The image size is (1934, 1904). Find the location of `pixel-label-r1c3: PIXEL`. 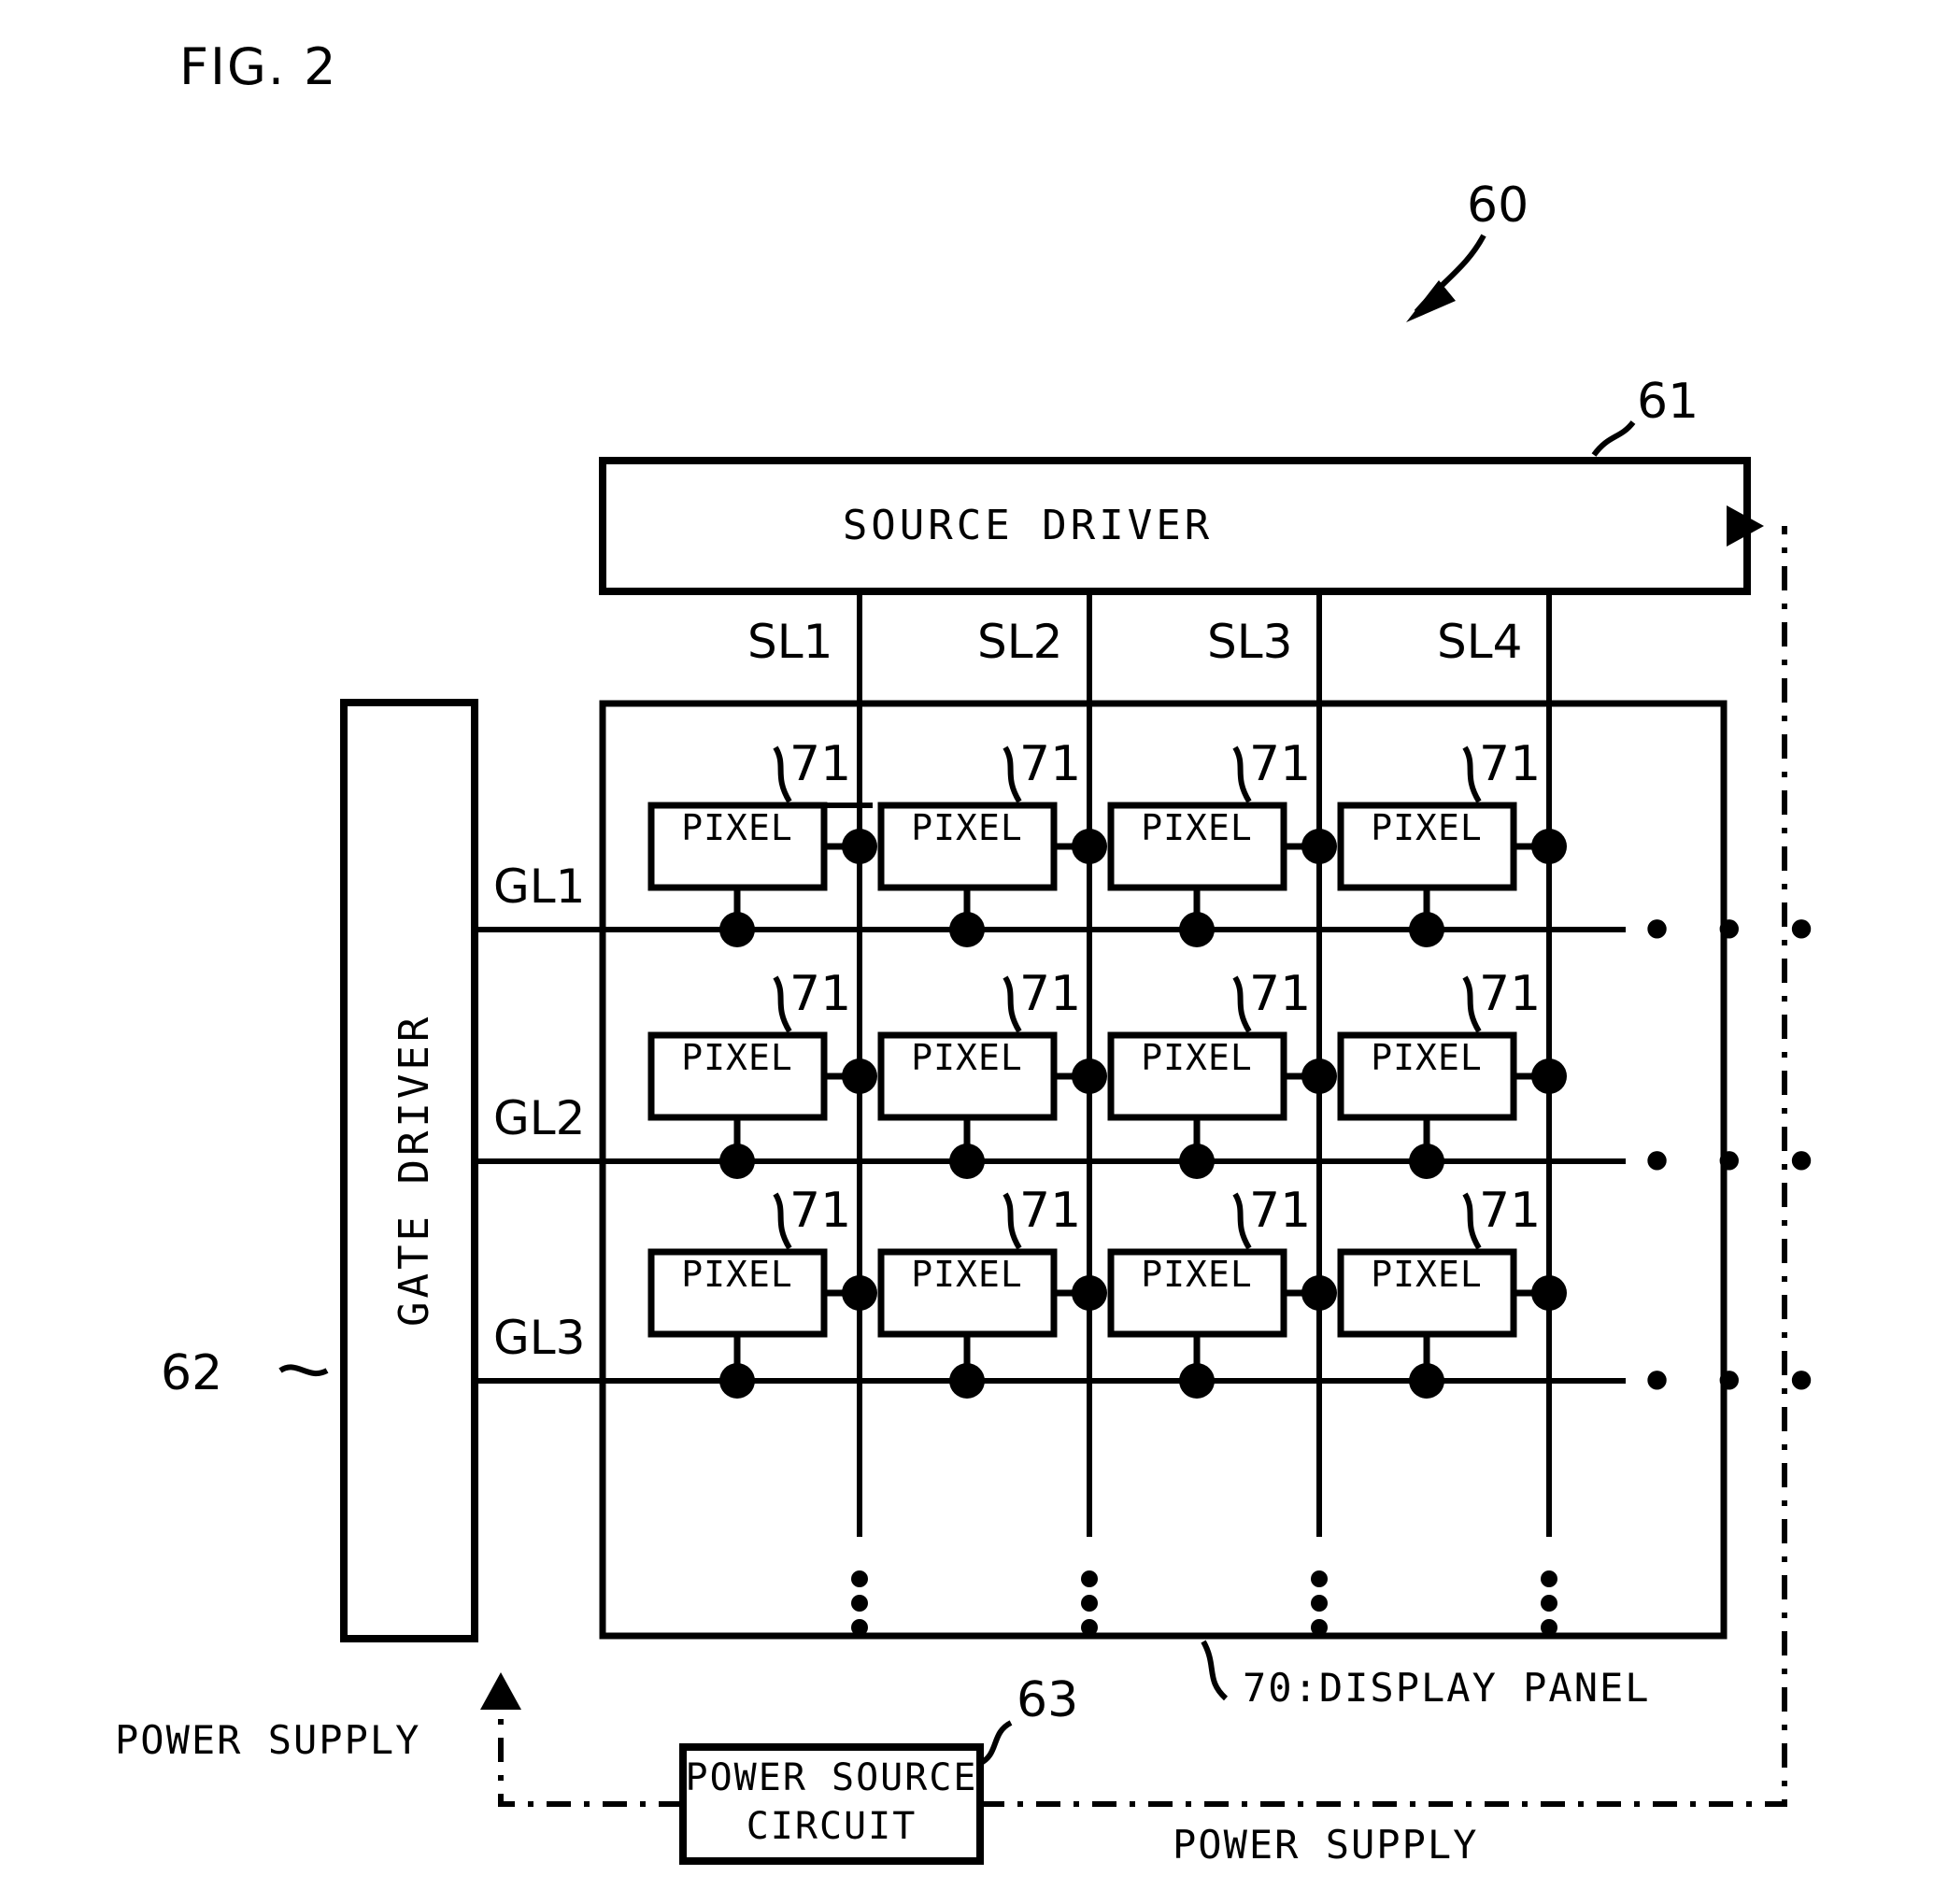

pixel-label-r1c3: PIXEL is located at coordinates (1197, 827).